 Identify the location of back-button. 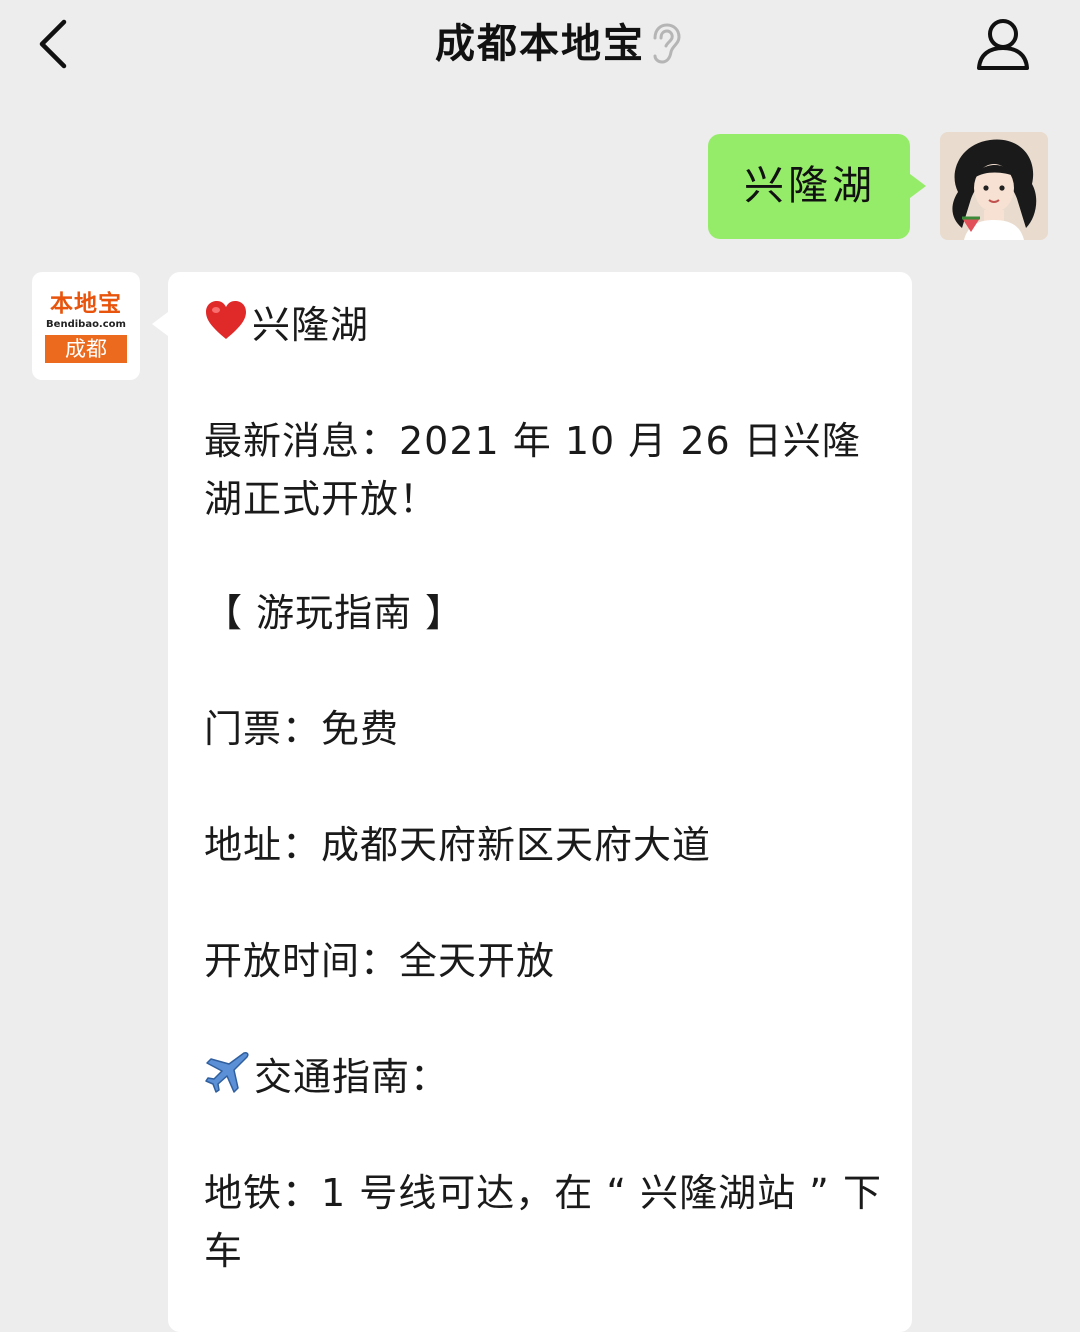
(55, 44).